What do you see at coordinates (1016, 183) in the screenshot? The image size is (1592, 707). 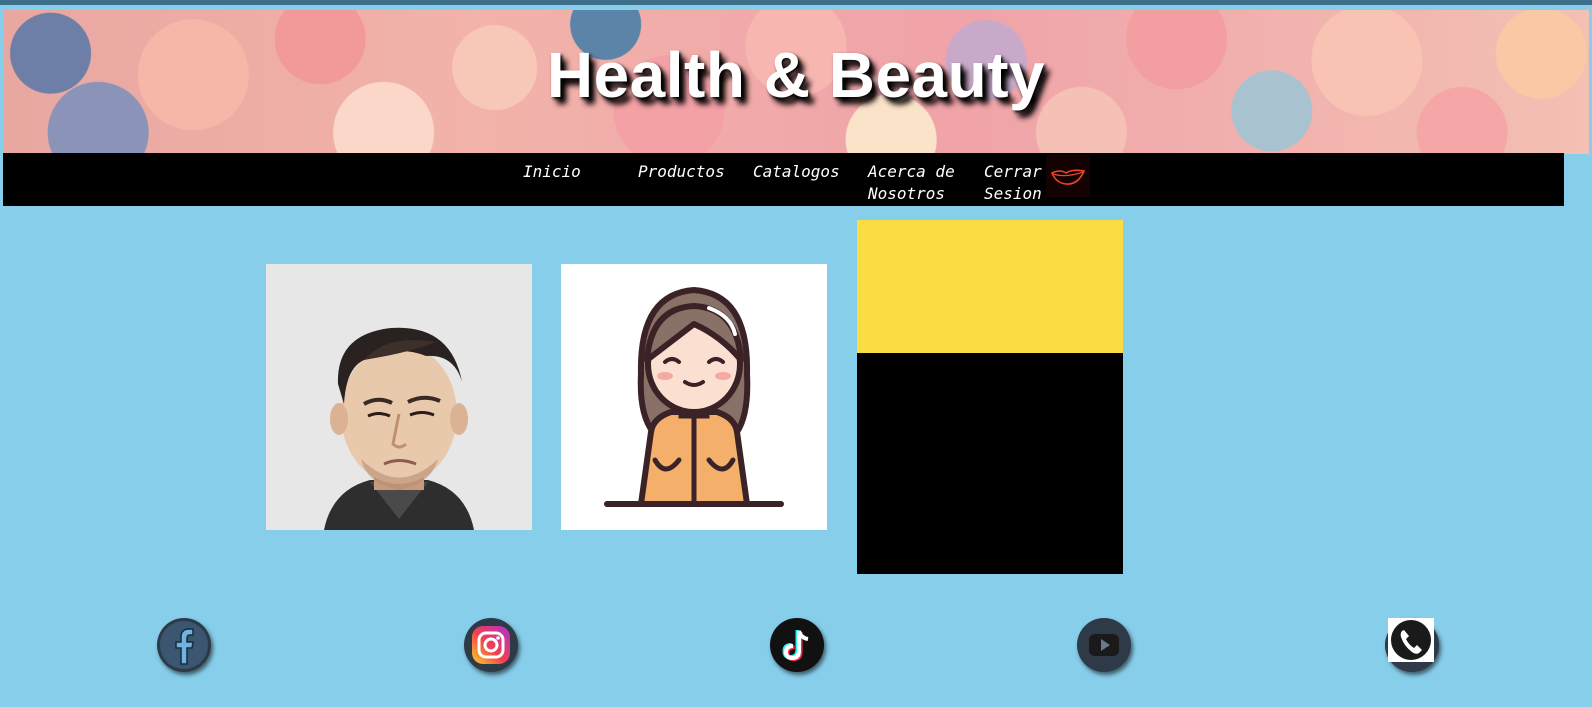 I see `nav-item-cerrar-sesion: Cerrar Sesion` at bounding box center [1016, 183].